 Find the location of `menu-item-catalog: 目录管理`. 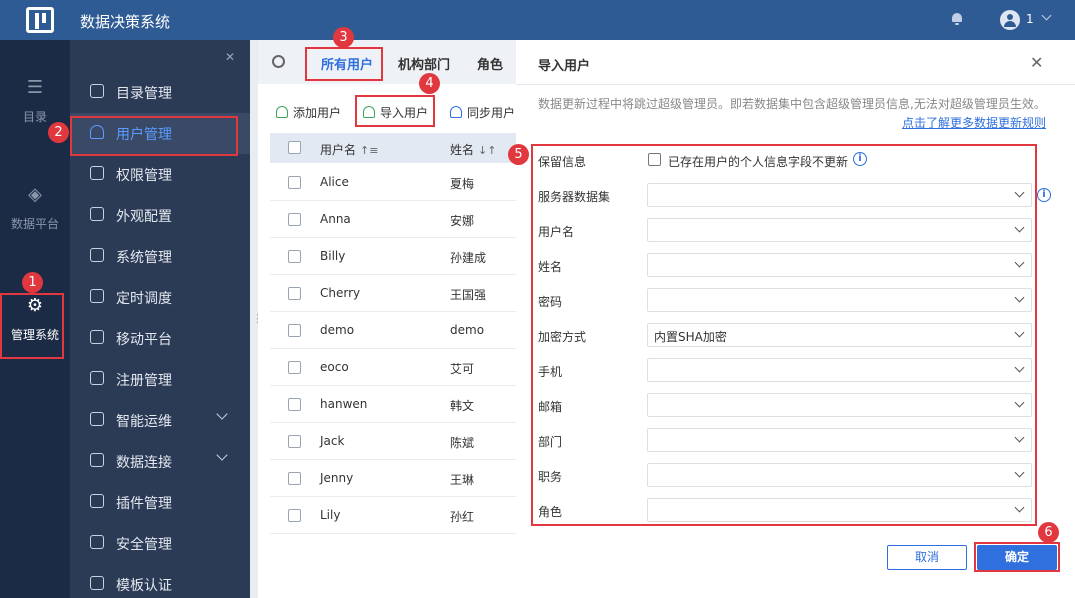

menu-item-catalog: 目录管理 is located at coordinates (160, 92).